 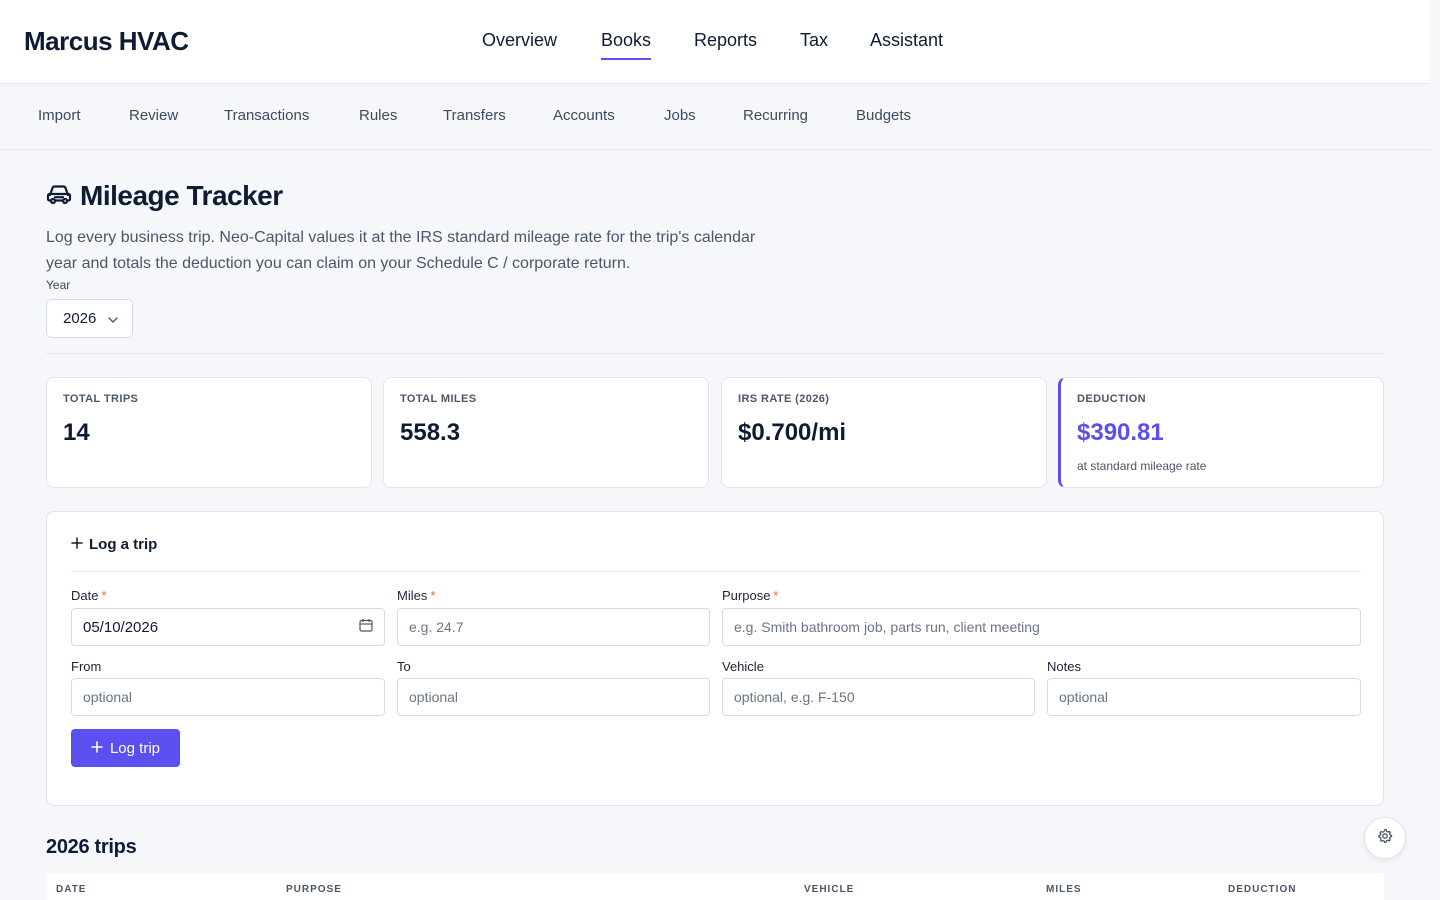 I want to click on subnav-accounts: Accounts, so click(x=584, y=115).